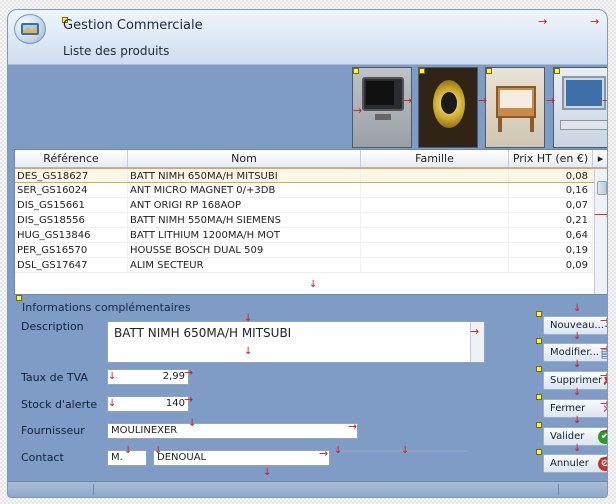  Describe the element at coordinates (244, 205) in the screenshot. I see `cell-nom: ANT ORIGI RP 168AOP` at that location.